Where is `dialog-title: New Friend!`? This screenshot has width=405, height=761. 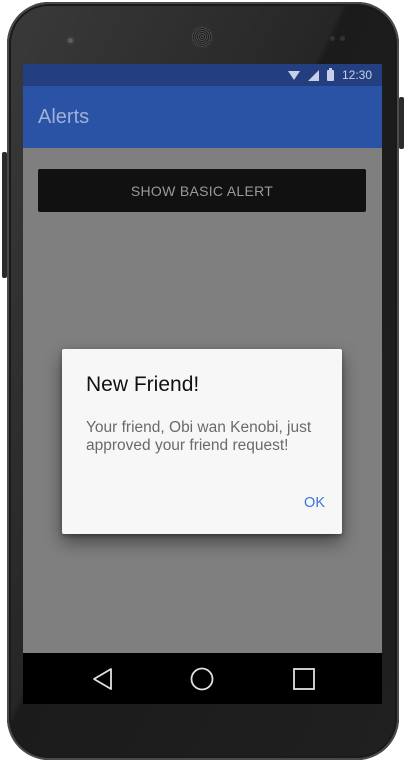 dialog-title: New Friend! is located at coordinates (143, 384).